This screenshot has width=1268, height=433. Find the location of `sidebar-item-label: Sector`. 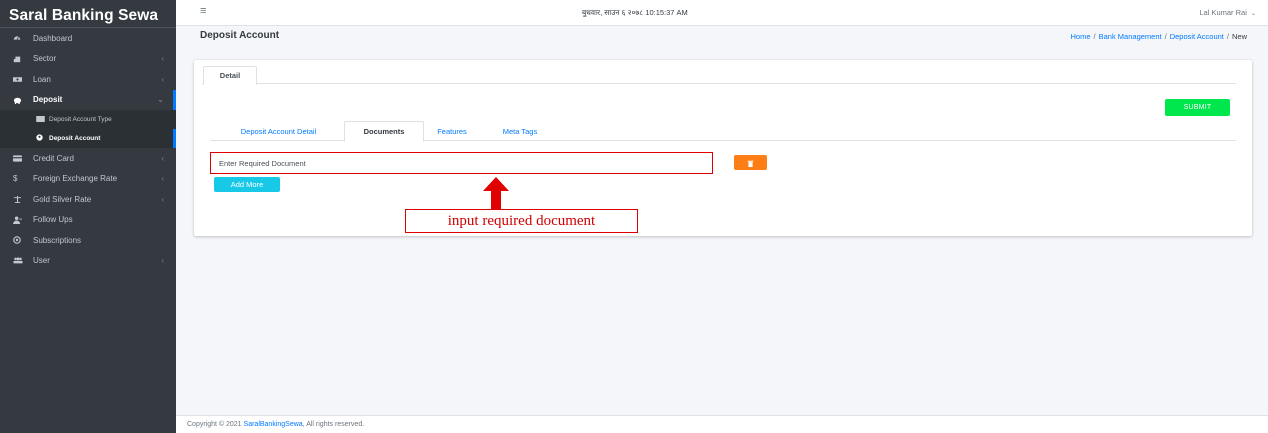

sidebar-item-label: Sector is located at coordinates (45, 59).